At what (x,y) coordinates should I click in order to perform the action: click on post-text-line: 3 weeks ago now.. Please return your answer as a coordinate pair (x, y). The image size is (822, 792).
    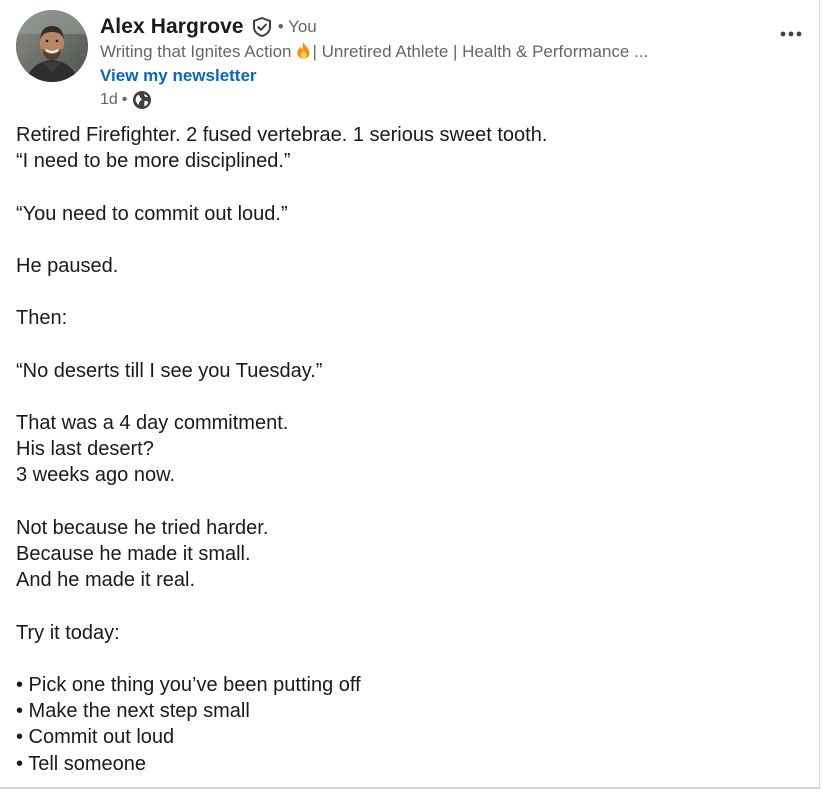
    Looking at the image, I should click on (95, 475).